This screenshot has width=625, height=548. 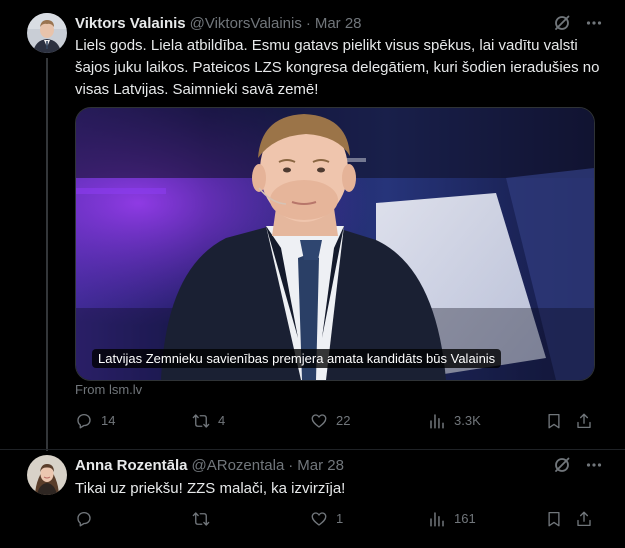 What do you see at coordinates (47, 254) in the screenshot?
I see `thread-line` at bounding box center [47, 254].